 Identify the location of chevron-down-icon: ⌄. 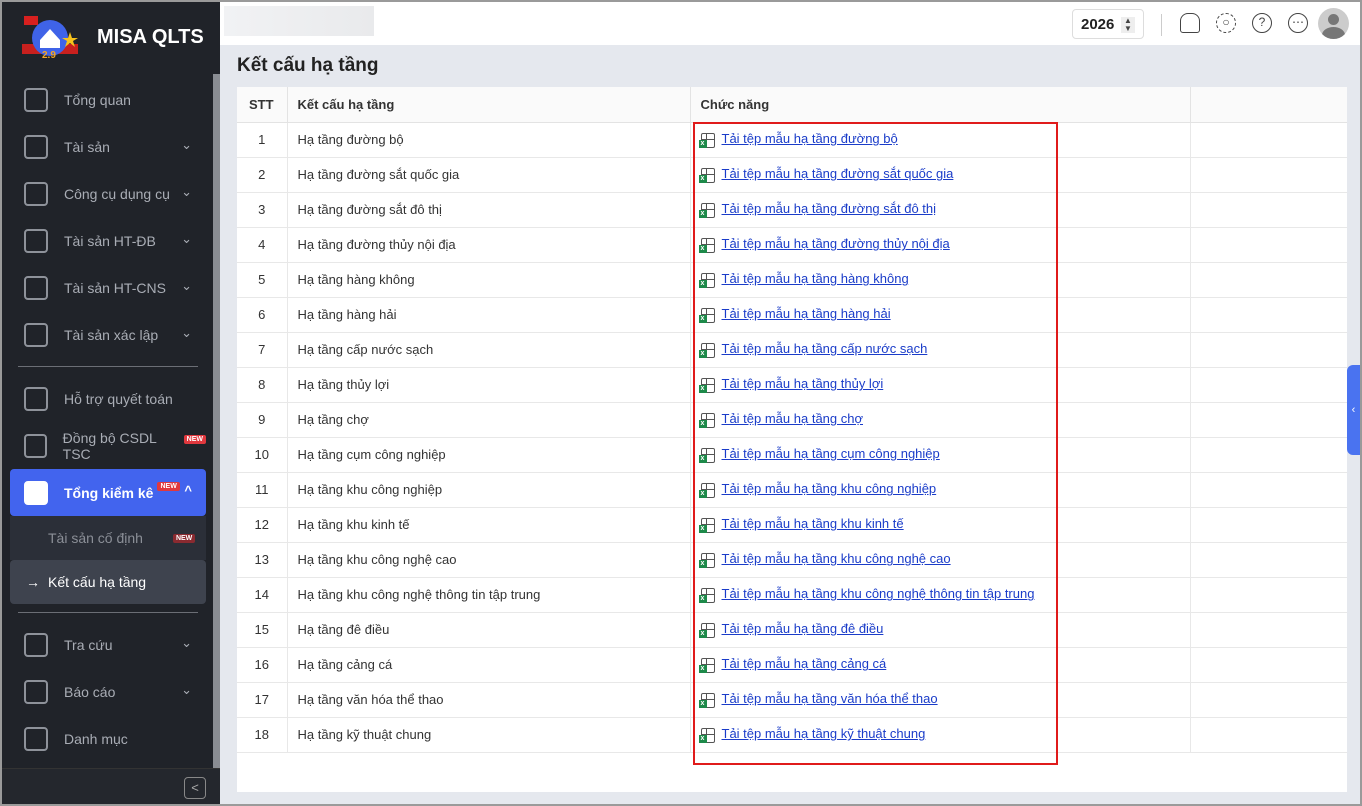
(186, 285).